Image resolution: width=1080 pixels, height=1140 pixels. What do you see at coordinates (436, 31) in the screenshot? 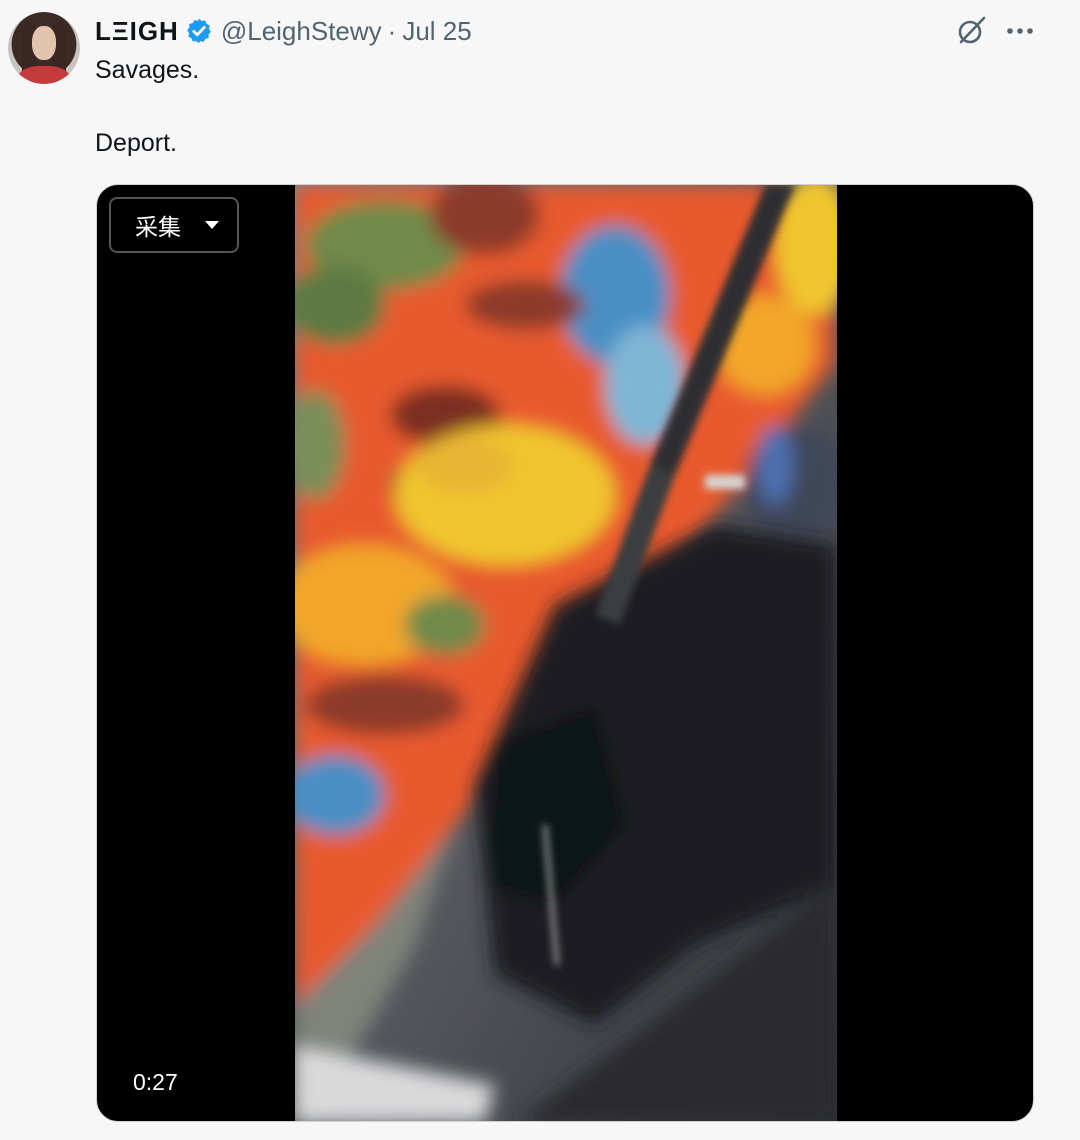
I see `tweet-date: Jul 25` at bounding box center [436, 31].